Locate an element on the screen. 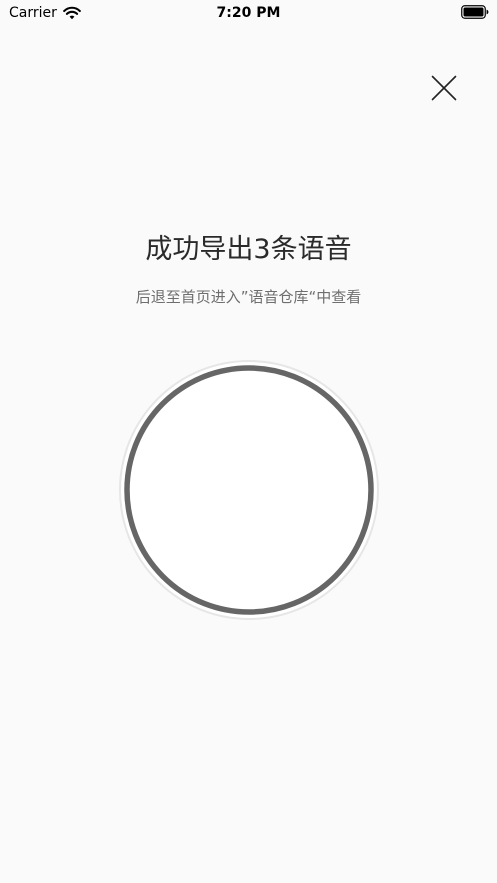 The height and width of the screenshot is (883, 497). close-icon is located at coordinates (444, 88).